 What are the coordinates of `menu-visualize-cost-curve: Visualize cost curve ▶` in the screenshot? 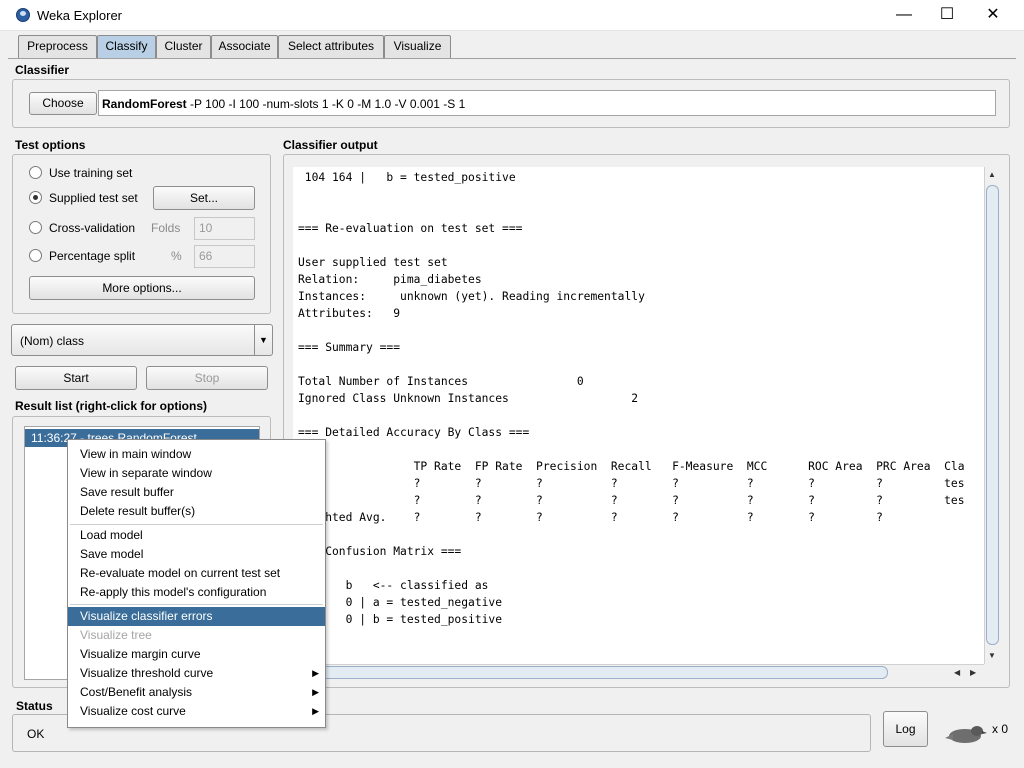 It's located at (196, 711).